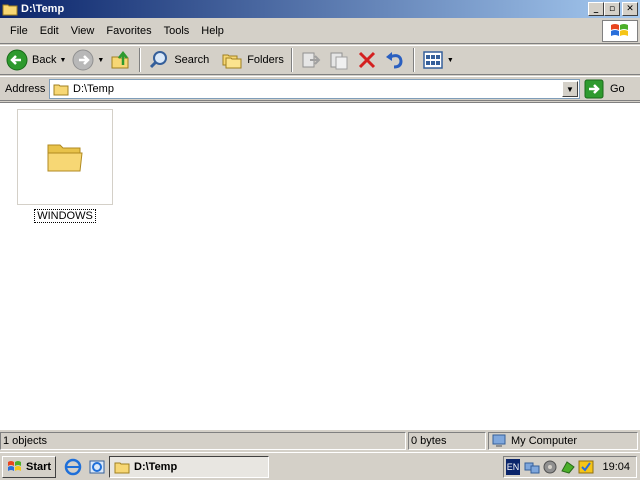  What do you see at coordinates (447, 441) in the screenshot?
I see `status-size: 0 bytes` at bounding box center [447, 441].